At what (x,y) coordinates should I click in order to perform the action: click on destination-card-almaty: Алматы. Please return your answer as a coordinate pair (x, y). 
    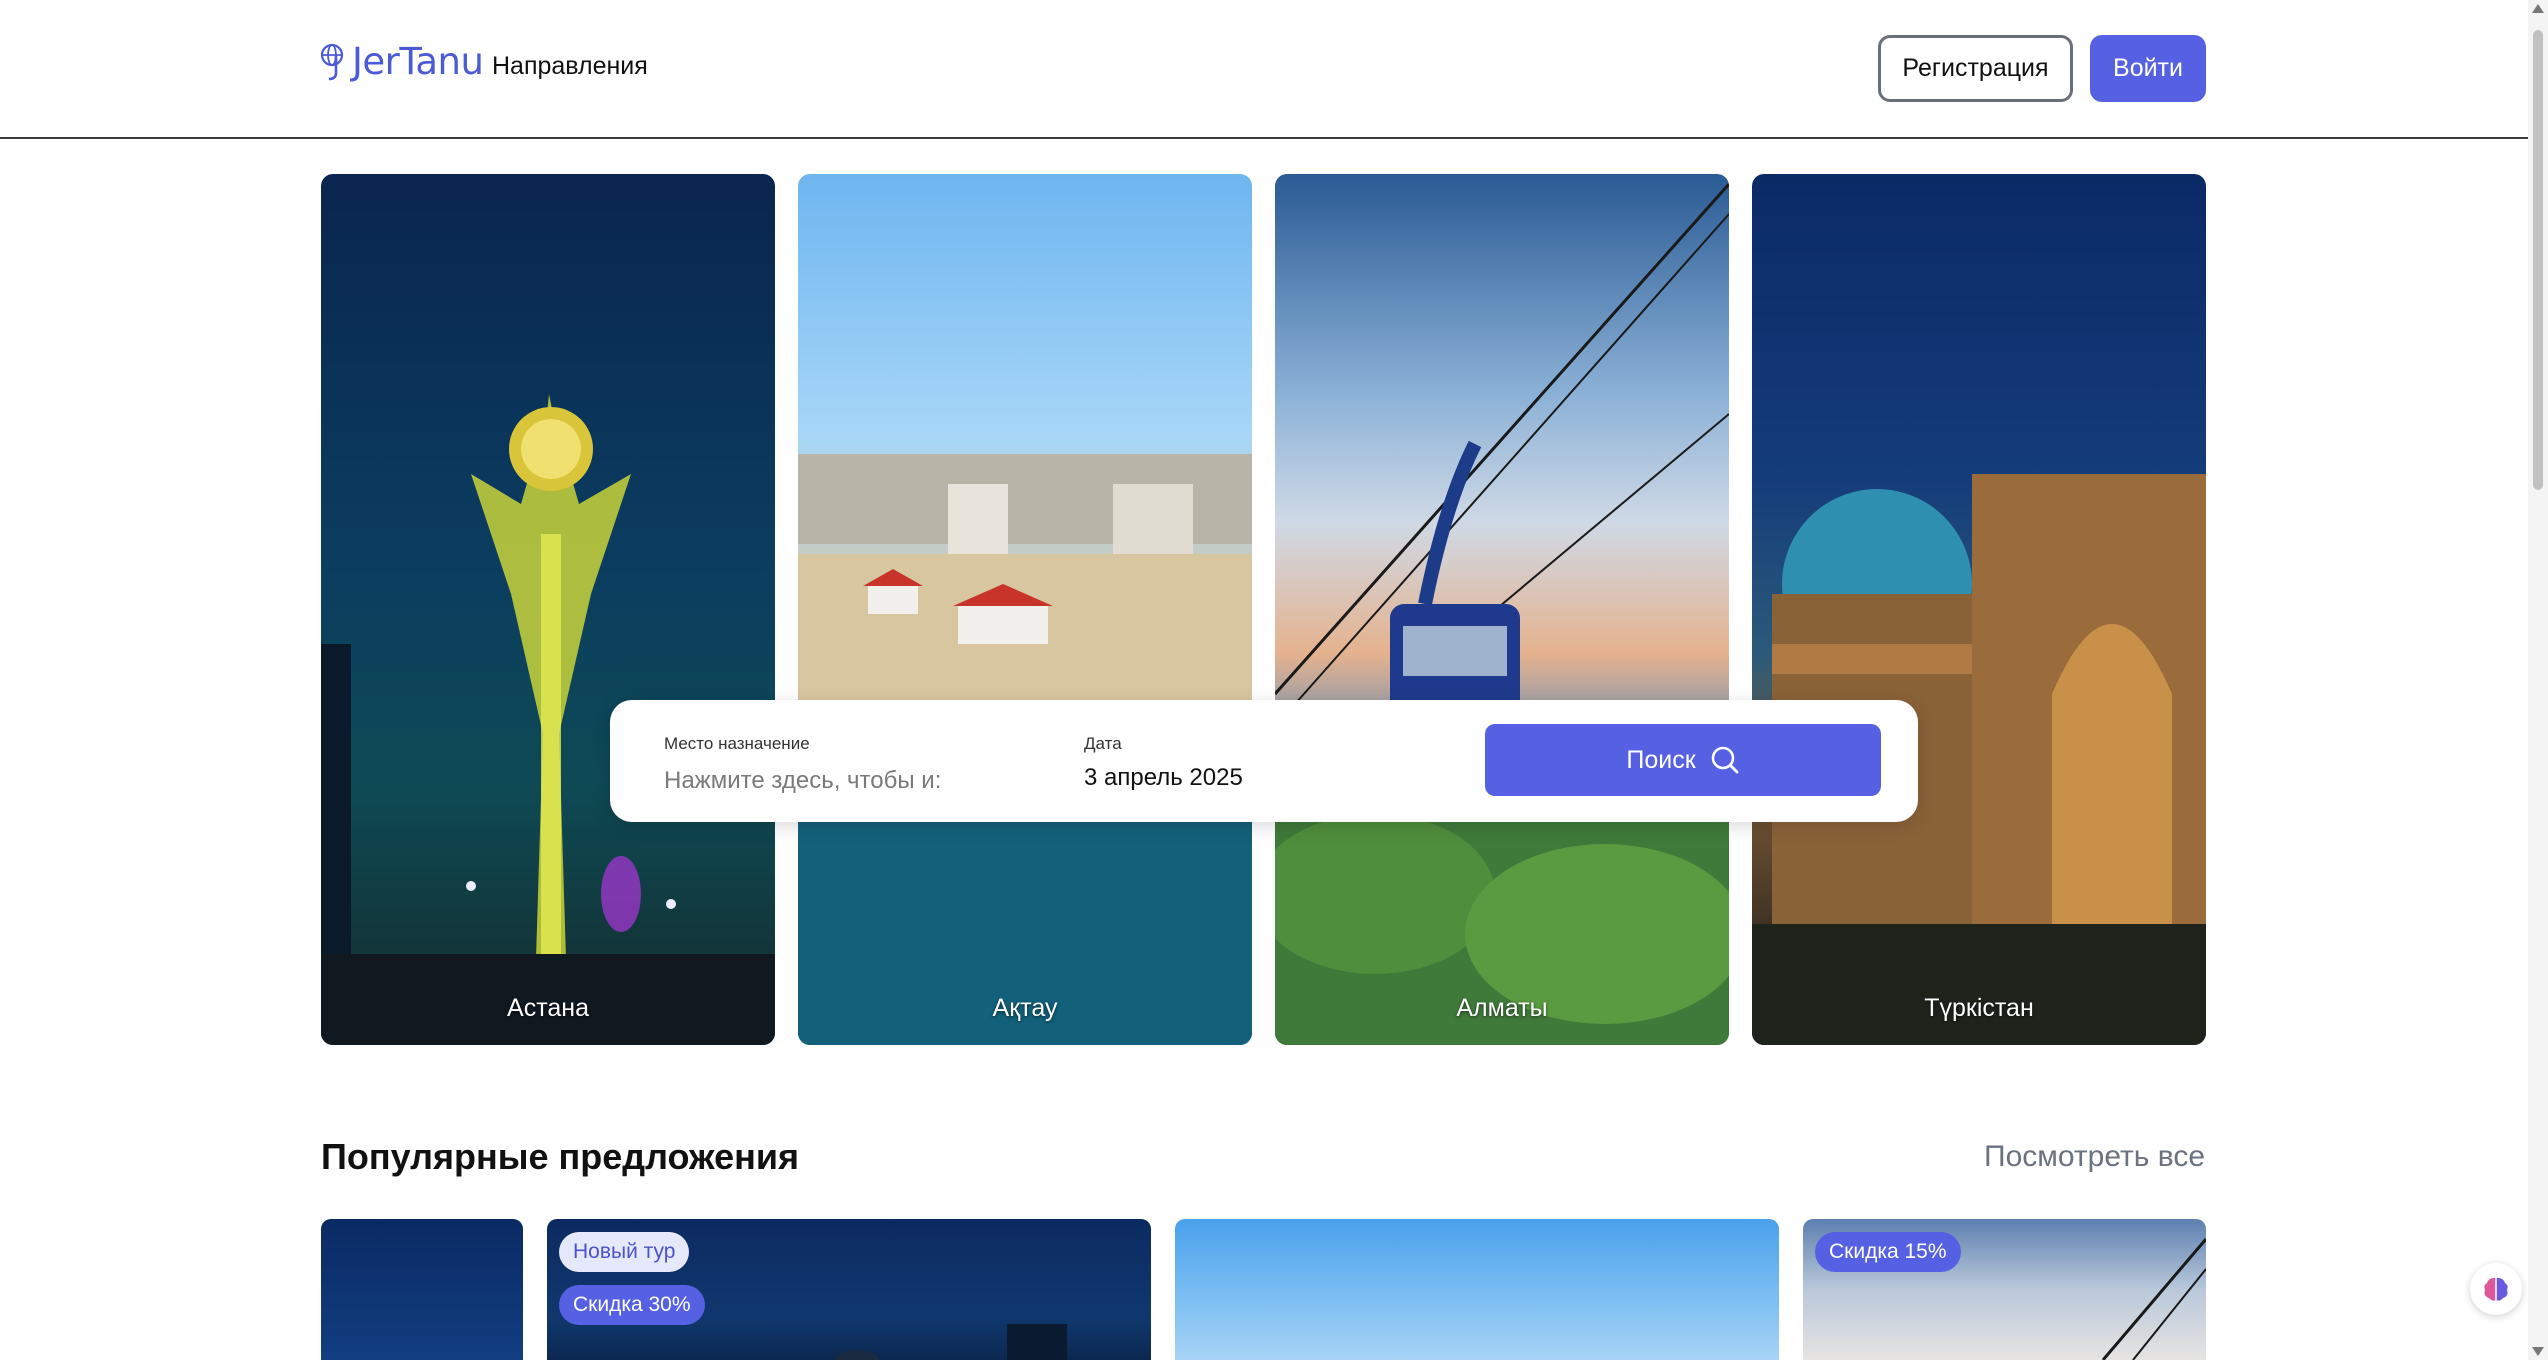
    Looking at the image, I should click on (1502, 609).